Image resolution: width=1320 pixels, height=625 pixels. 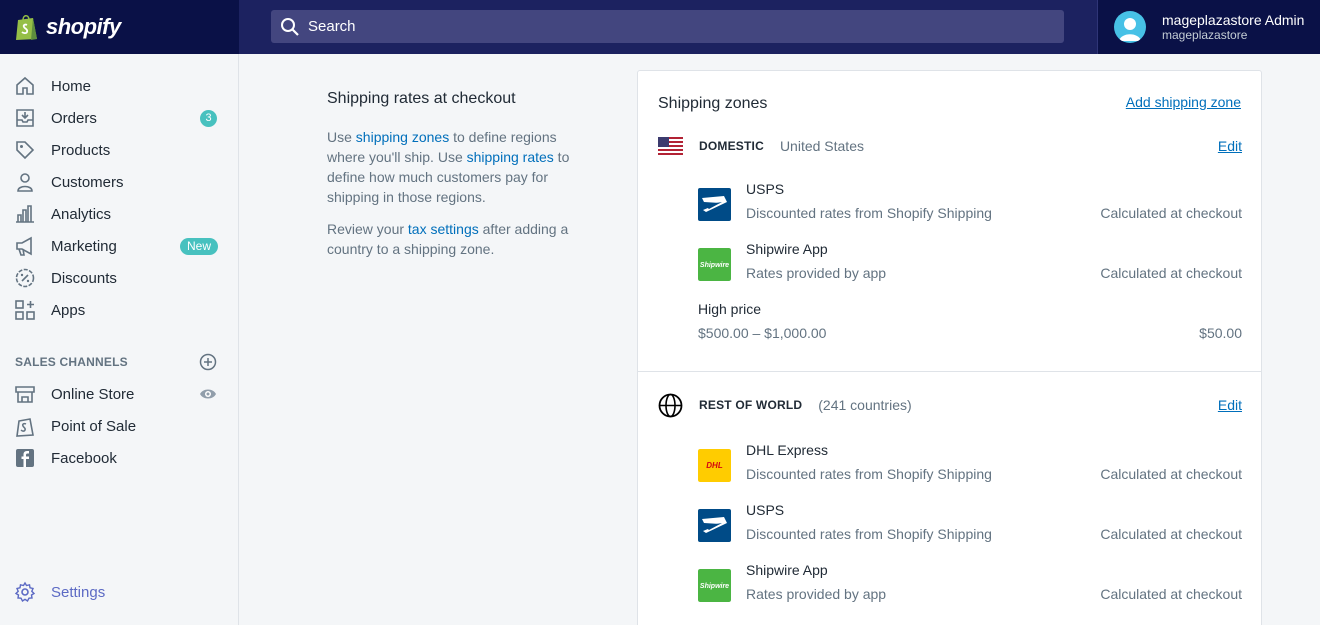 I want to click on sidebar-item-facebook: Facebook, so click(x=119, y=458).